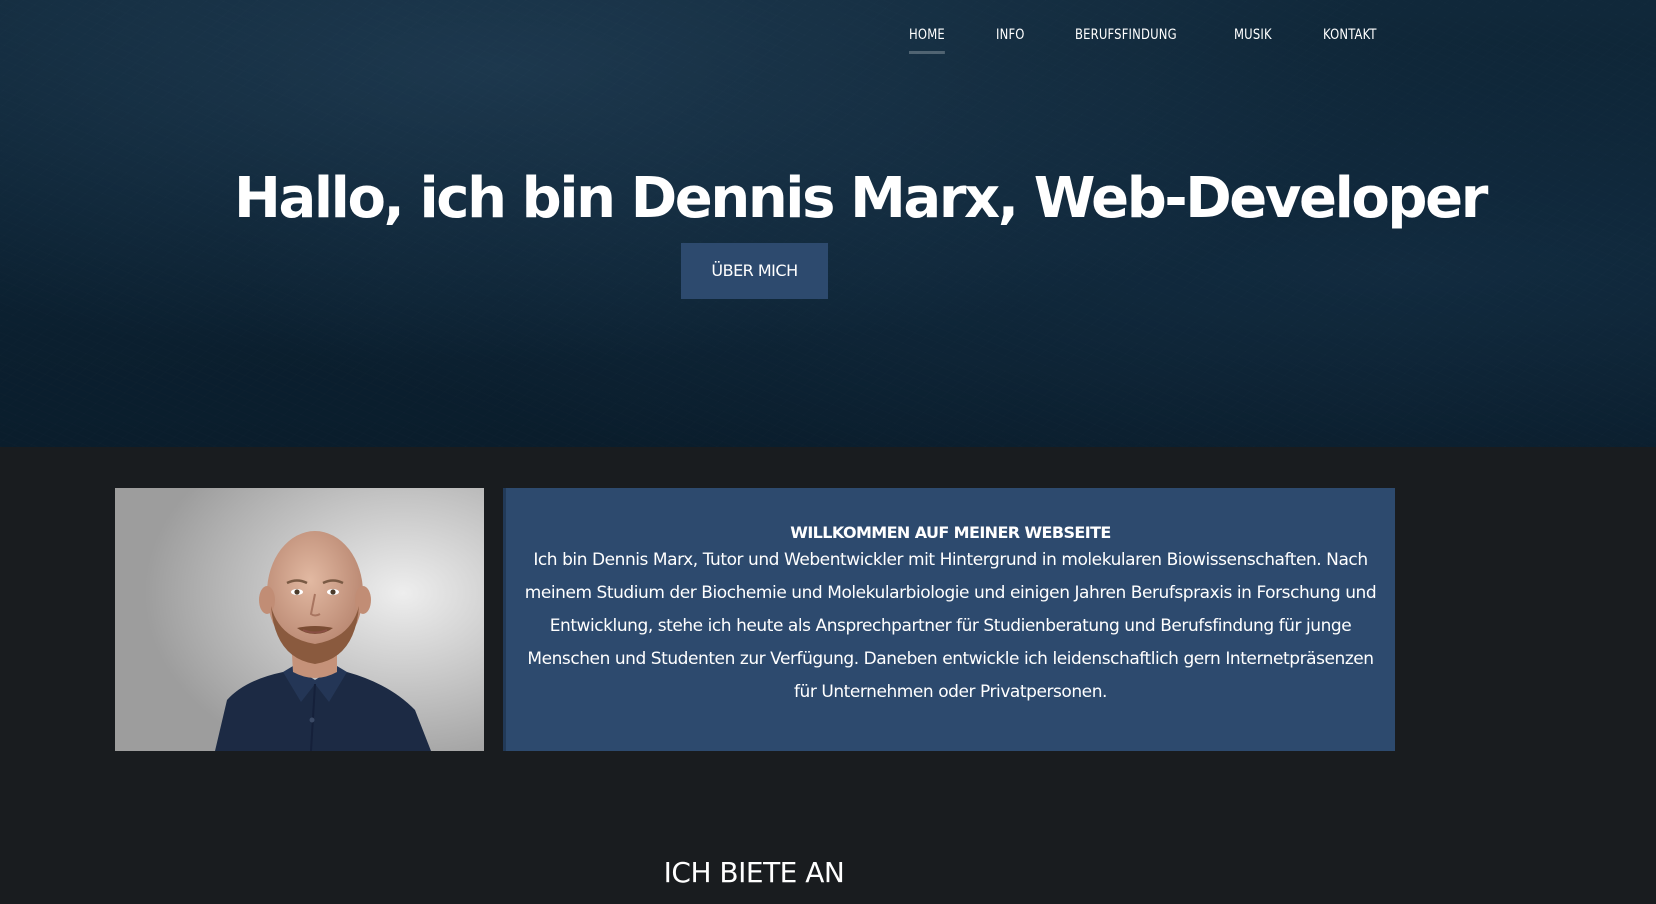 The image size is (1656, 904). I want to click on nav-item-info: INFO, so click(1010, 21).